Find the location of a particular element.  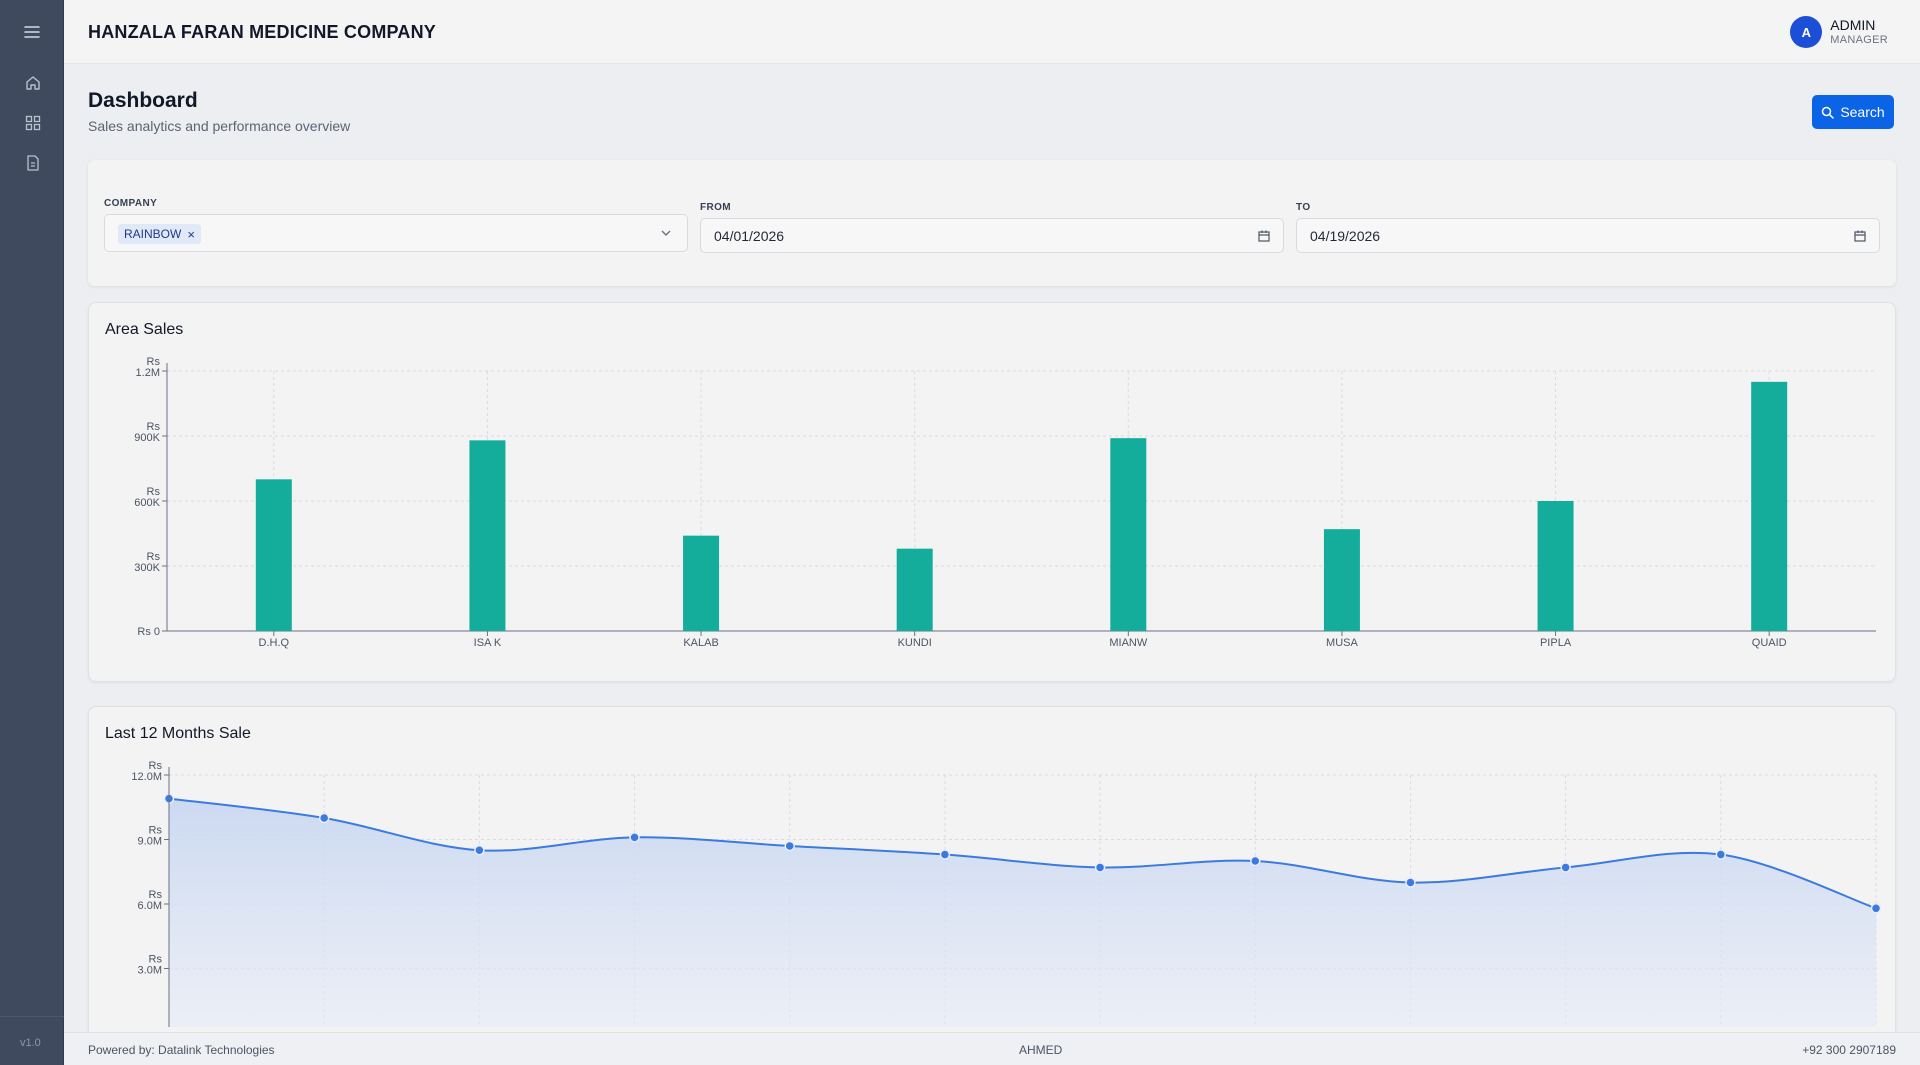

y-tick-label: Rs 3.0M is located at coordinates (150, 965).